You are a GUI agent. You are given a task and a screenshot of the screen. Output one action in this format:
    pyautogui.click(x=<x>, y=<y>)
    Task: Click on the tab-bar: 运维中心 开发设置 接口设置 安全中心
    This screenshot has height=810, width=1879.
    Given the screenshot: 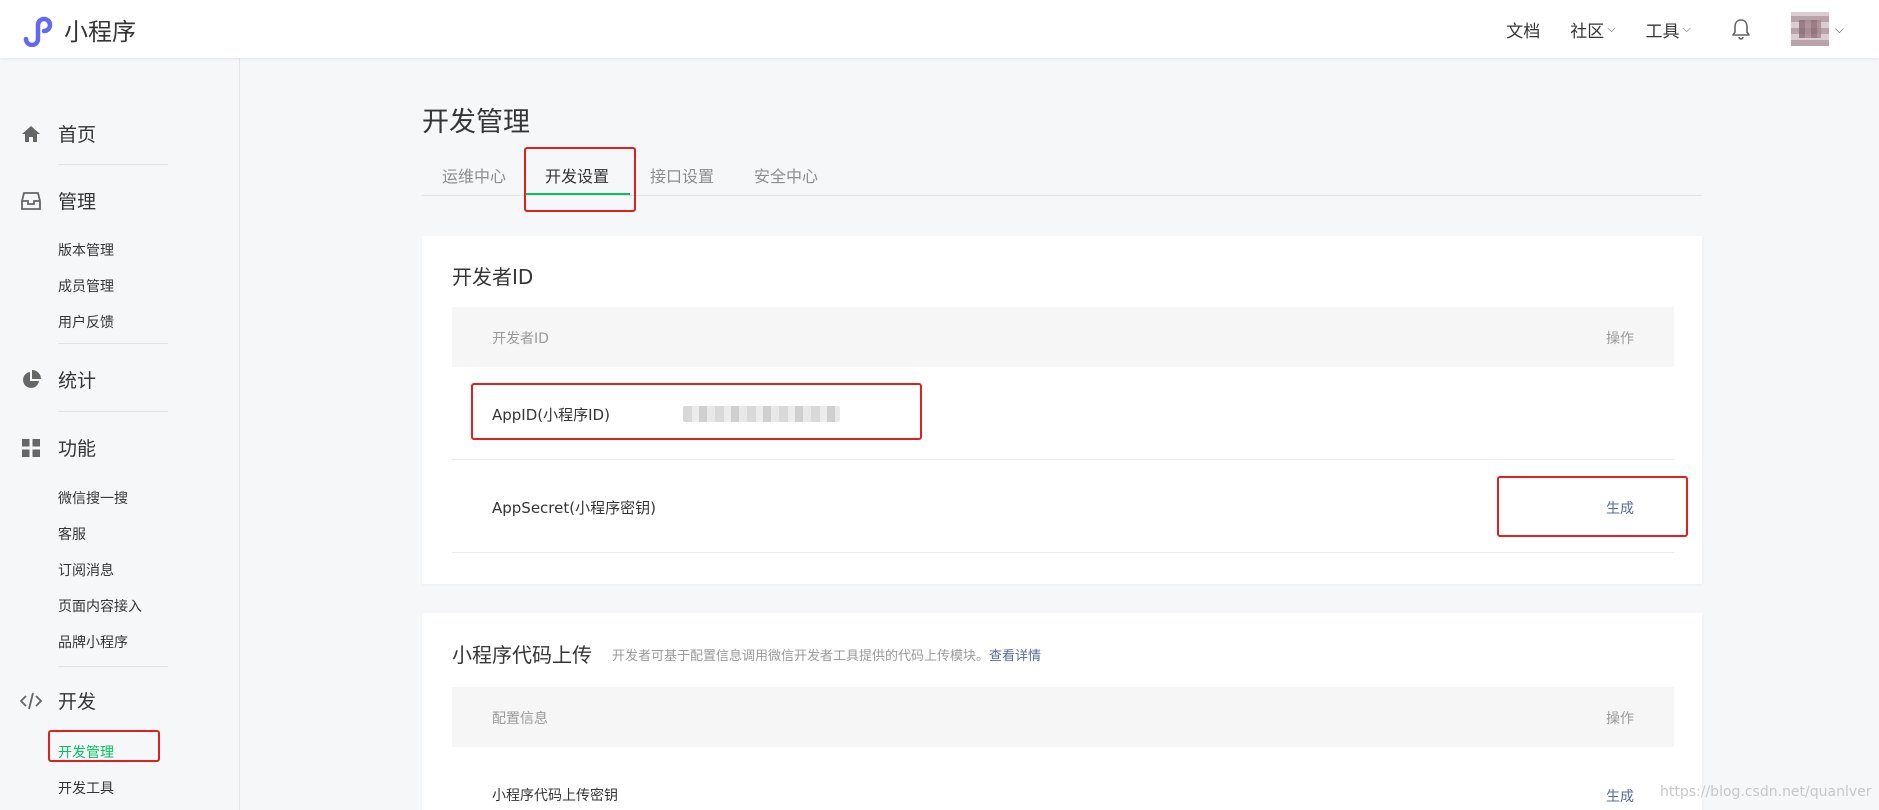 What is the action you would take?
    pyautogui.click(x=1062, y=172)
    